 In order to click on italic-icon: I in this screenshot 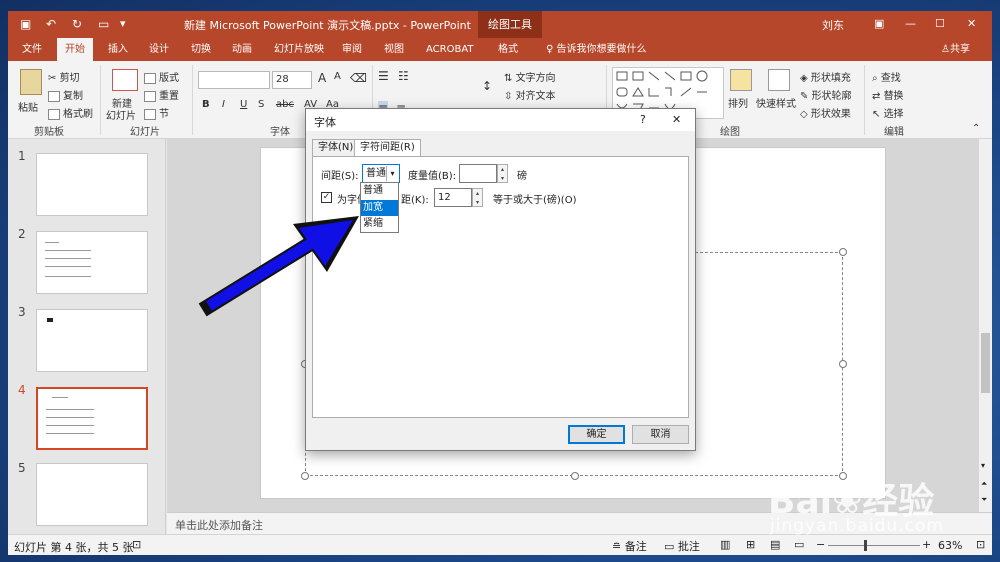, I will do `click(223, 104)`.